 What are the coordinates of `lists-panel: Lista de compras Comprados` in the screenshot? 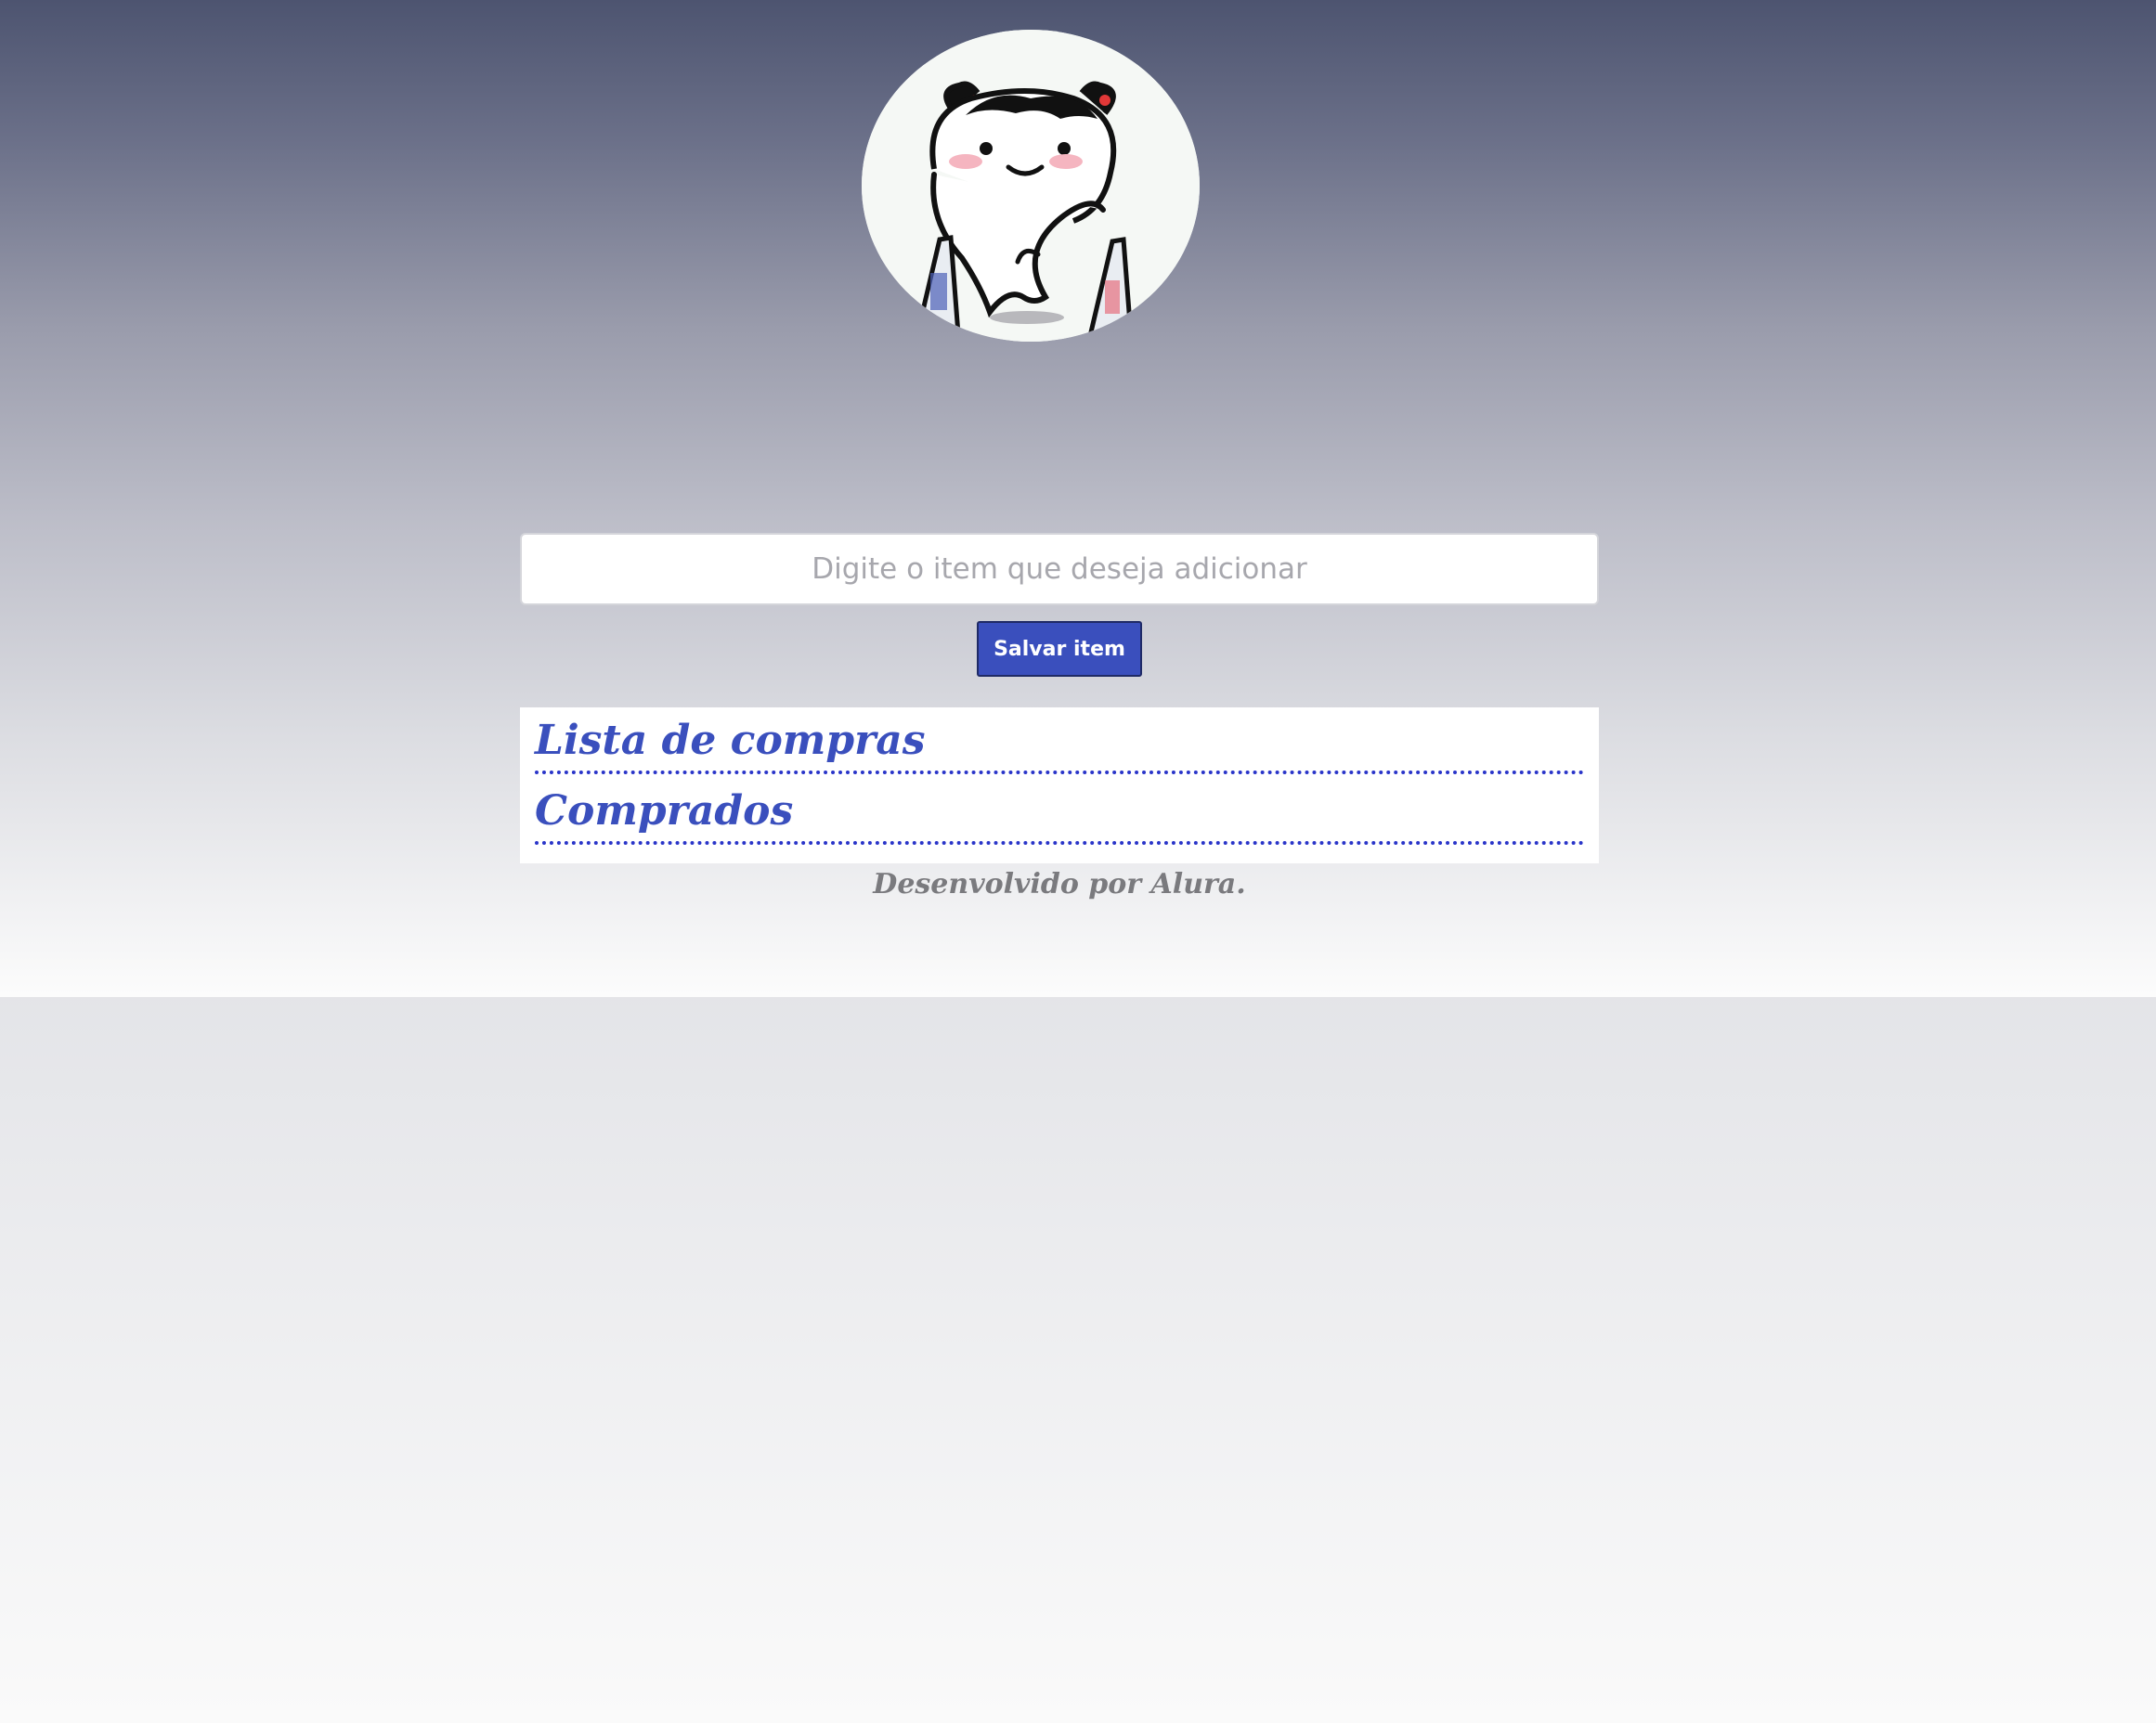 It's located at (1059, 785).